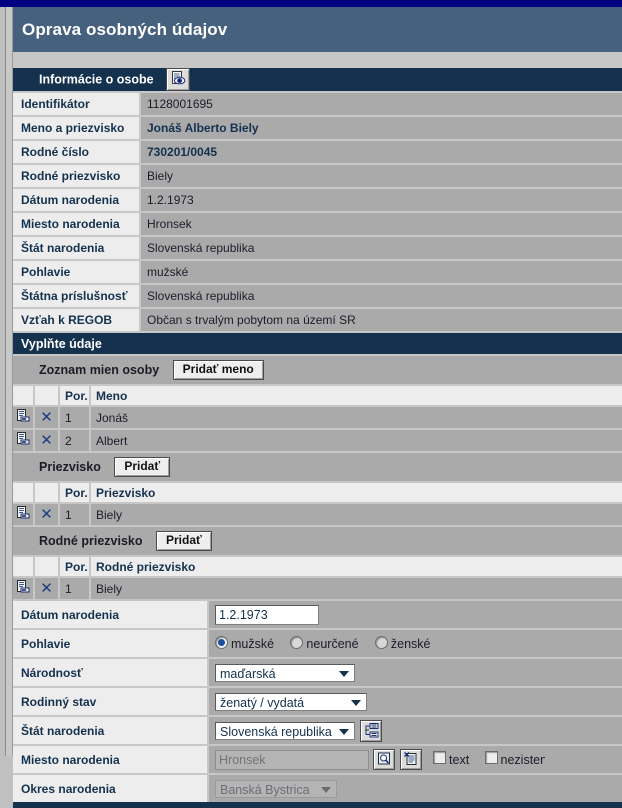  I want to click on surname-list-header-row: Priezvisko Pridať, so click(317, 468).